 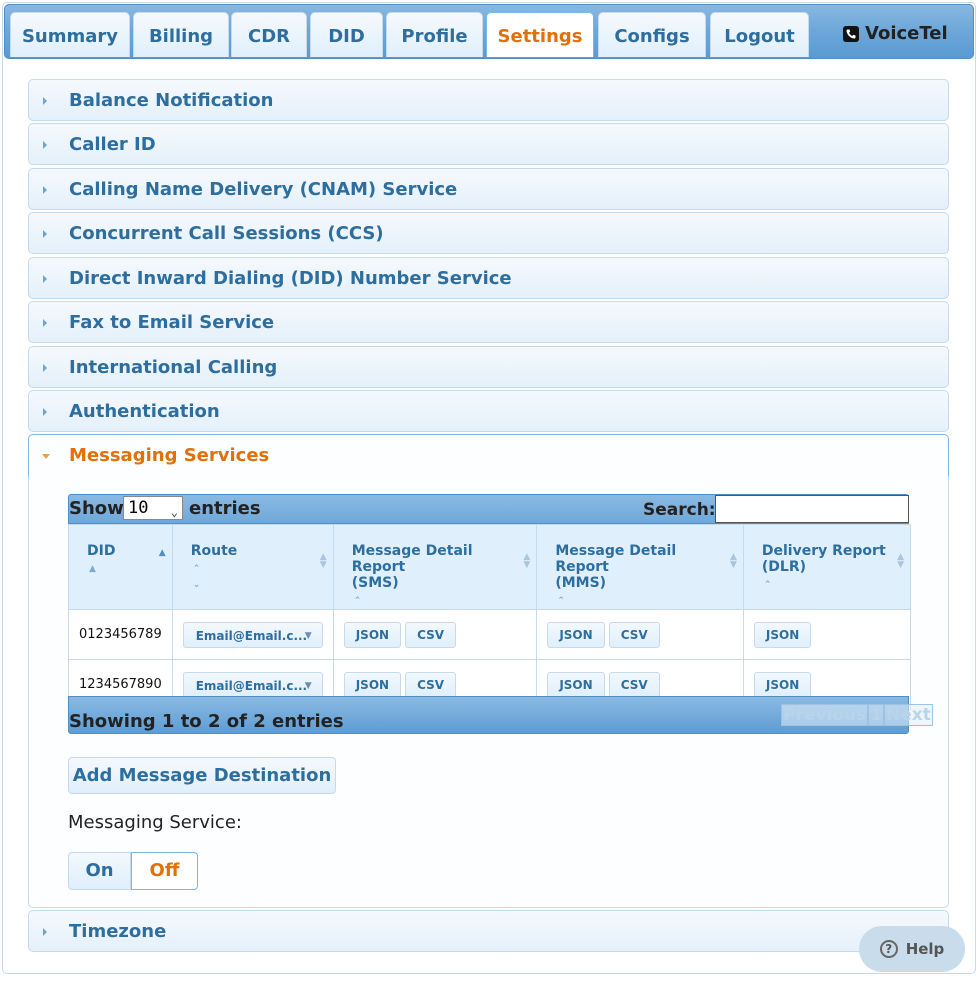 I want to click on section-label: Authentication, so click(x=144, y=411).